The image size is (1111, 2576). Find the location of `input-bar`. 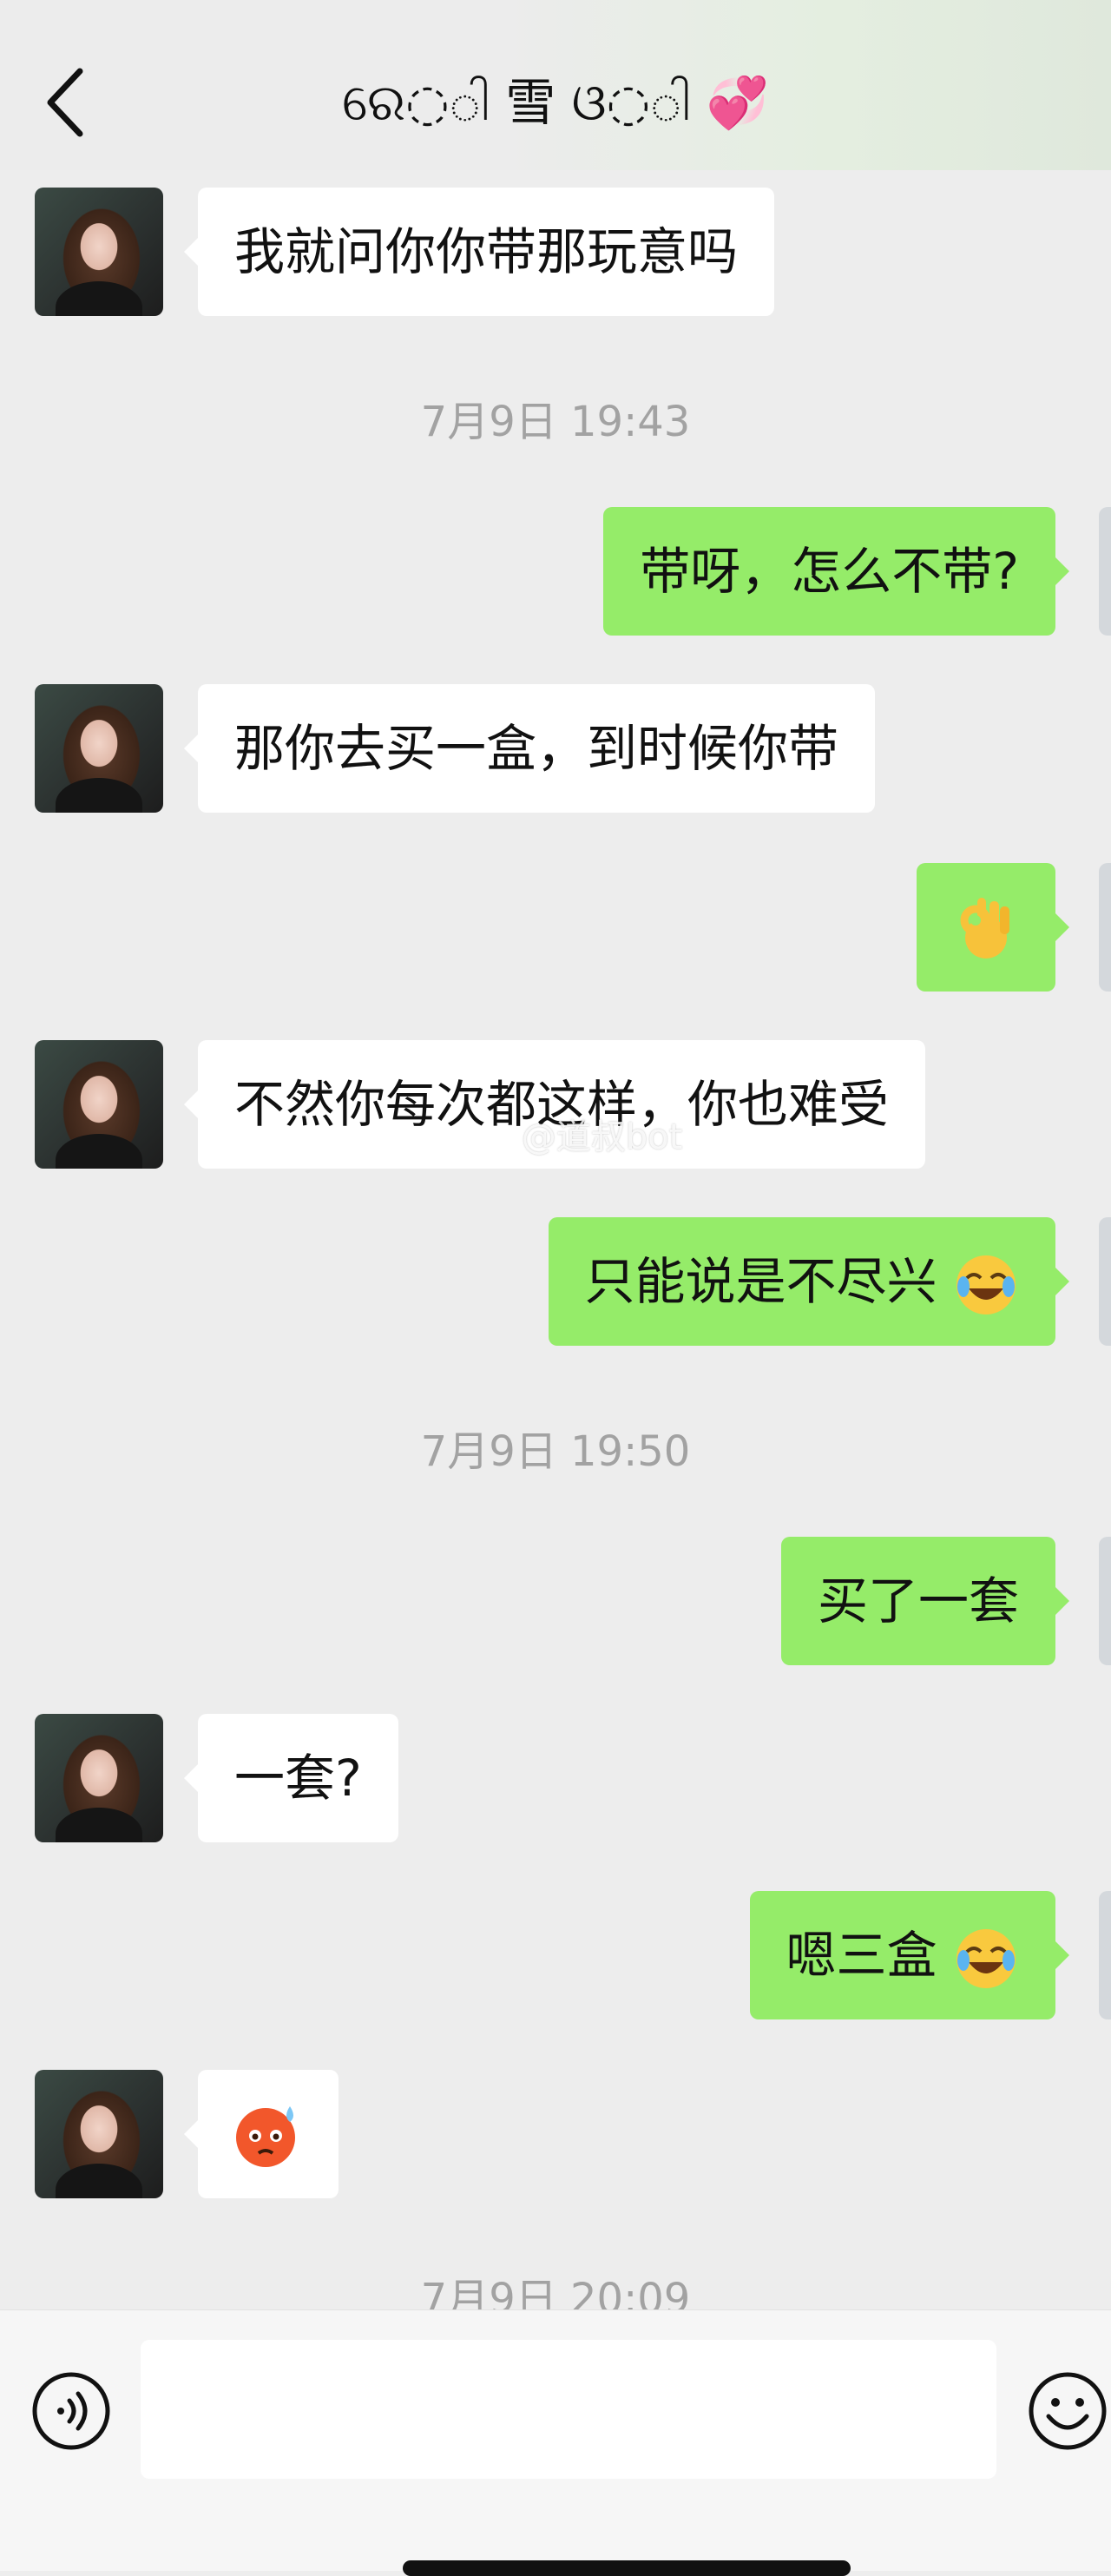

input-bar is located at coordinates (555, 2442).